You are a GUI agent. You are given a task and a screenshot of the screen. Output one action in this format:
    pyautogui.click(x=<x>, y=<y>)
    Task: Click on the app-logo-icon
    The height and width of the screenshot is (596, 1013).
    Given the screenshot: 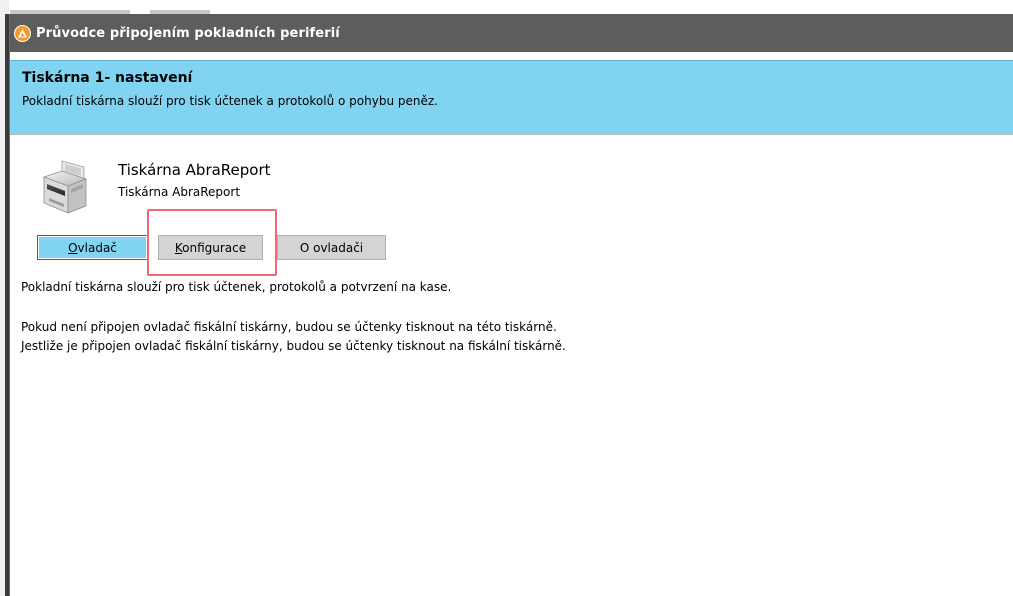 What is the action you would take?
    pyautogui.click(x=22, y=33)
    